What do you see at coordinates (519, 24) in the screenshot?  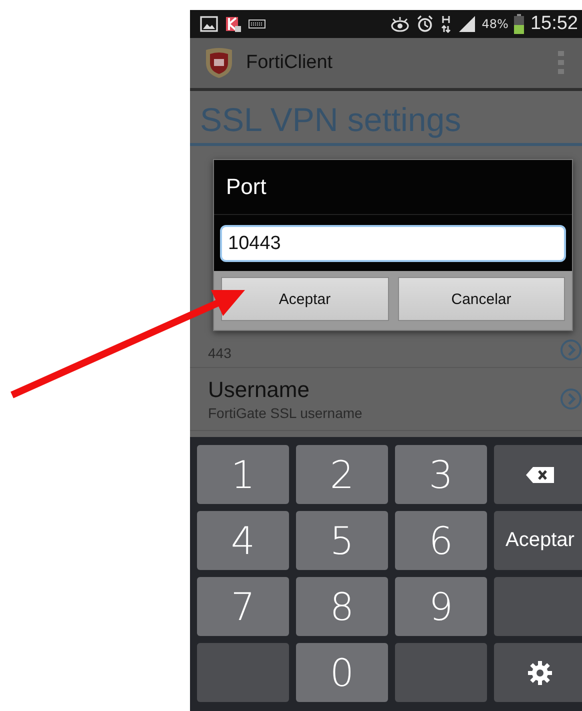 I see `battery-icon` at bounding box center [519, 24].